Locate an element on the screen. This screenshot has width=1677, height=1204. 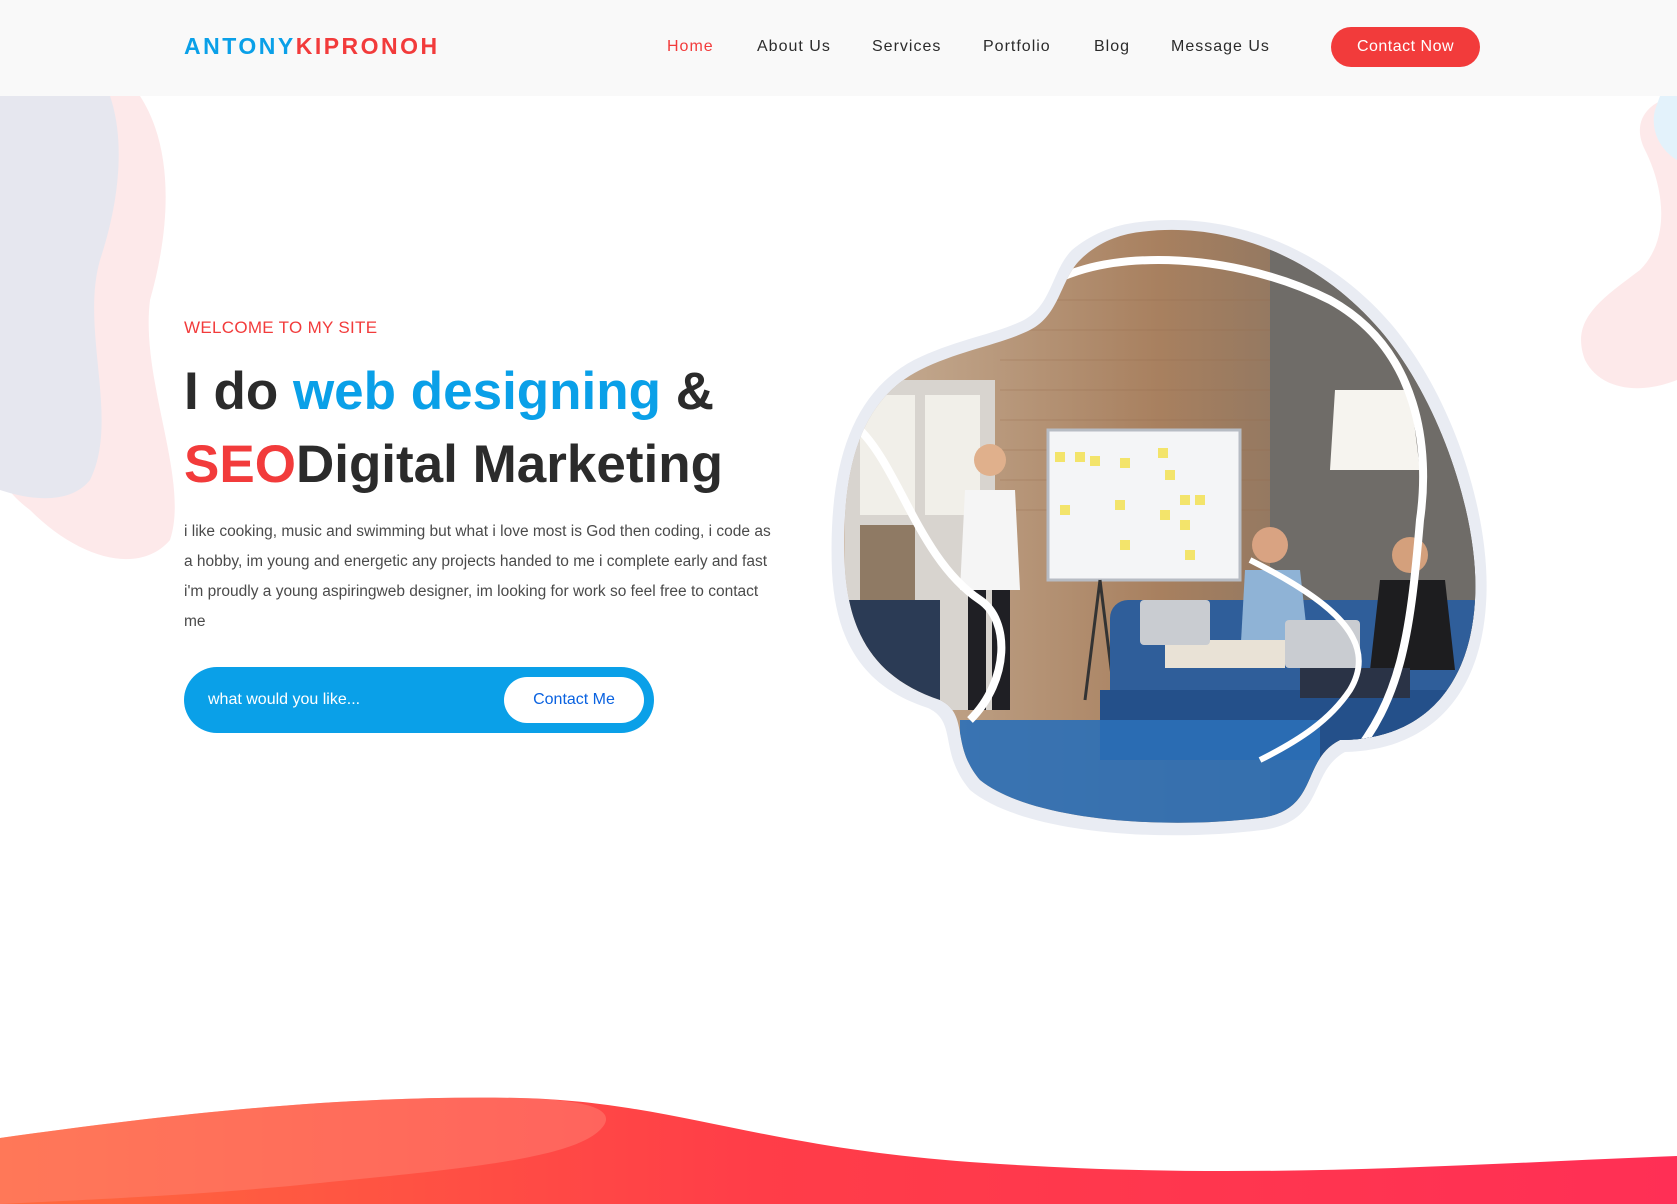
hero-search-bar: Contact Me is located at coordinates (419, 700).